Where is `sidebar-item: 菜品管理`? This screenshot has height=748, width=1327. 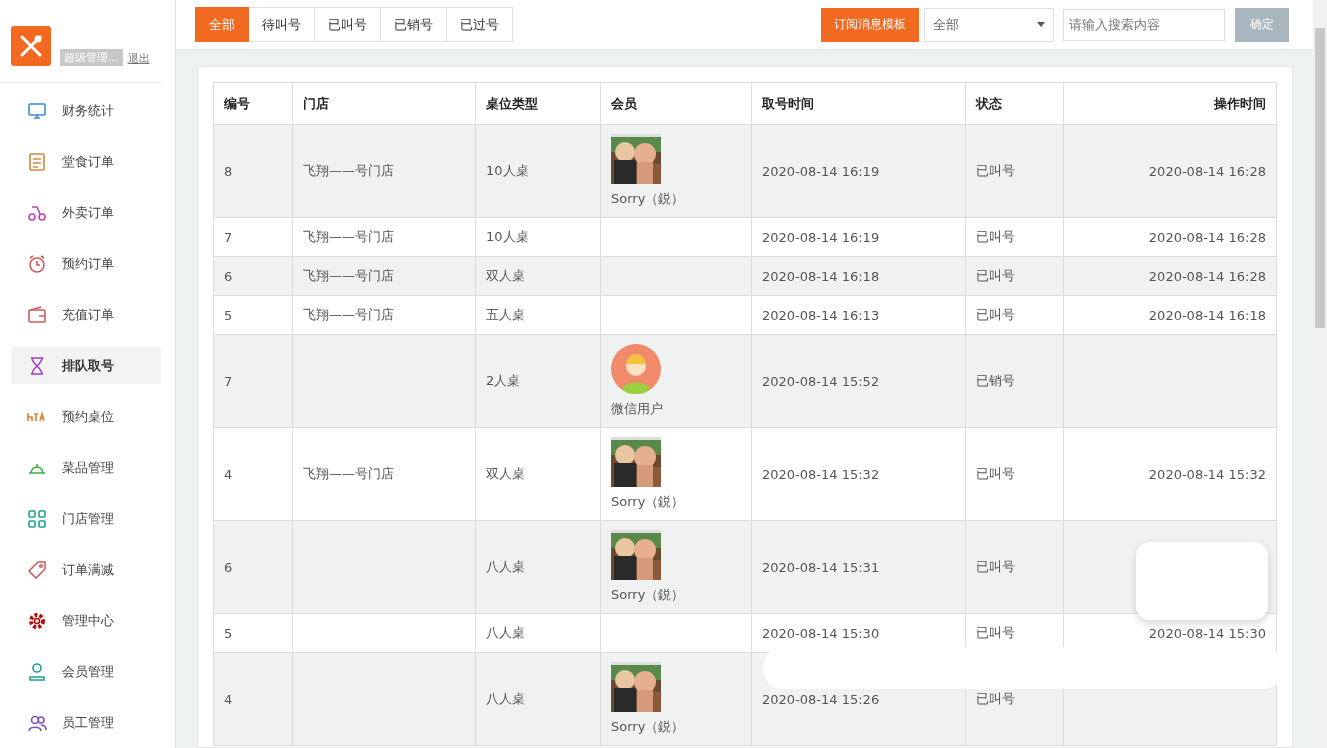 sidebar-item: 菜品管理 is located at coordinates (86, 467).